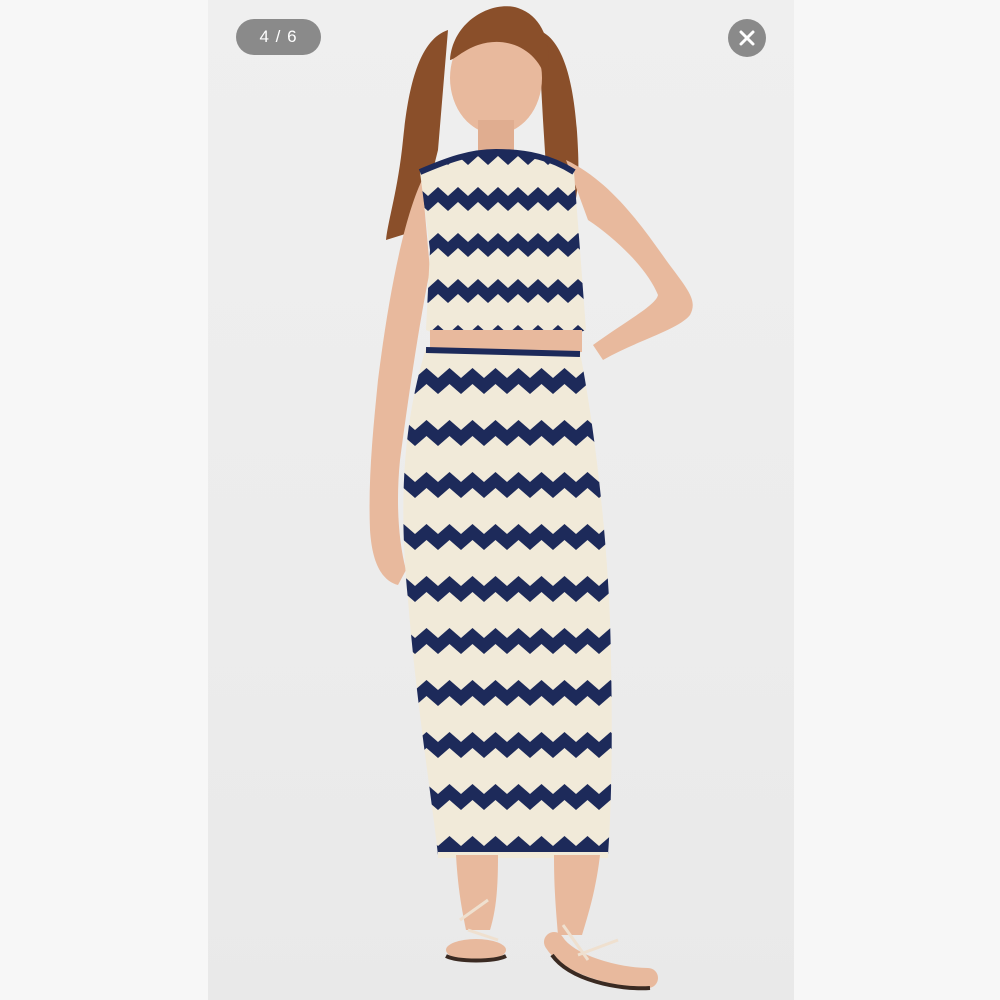 The image size is (1000, 1000). I want to click on close-icon, so click(747, 38).